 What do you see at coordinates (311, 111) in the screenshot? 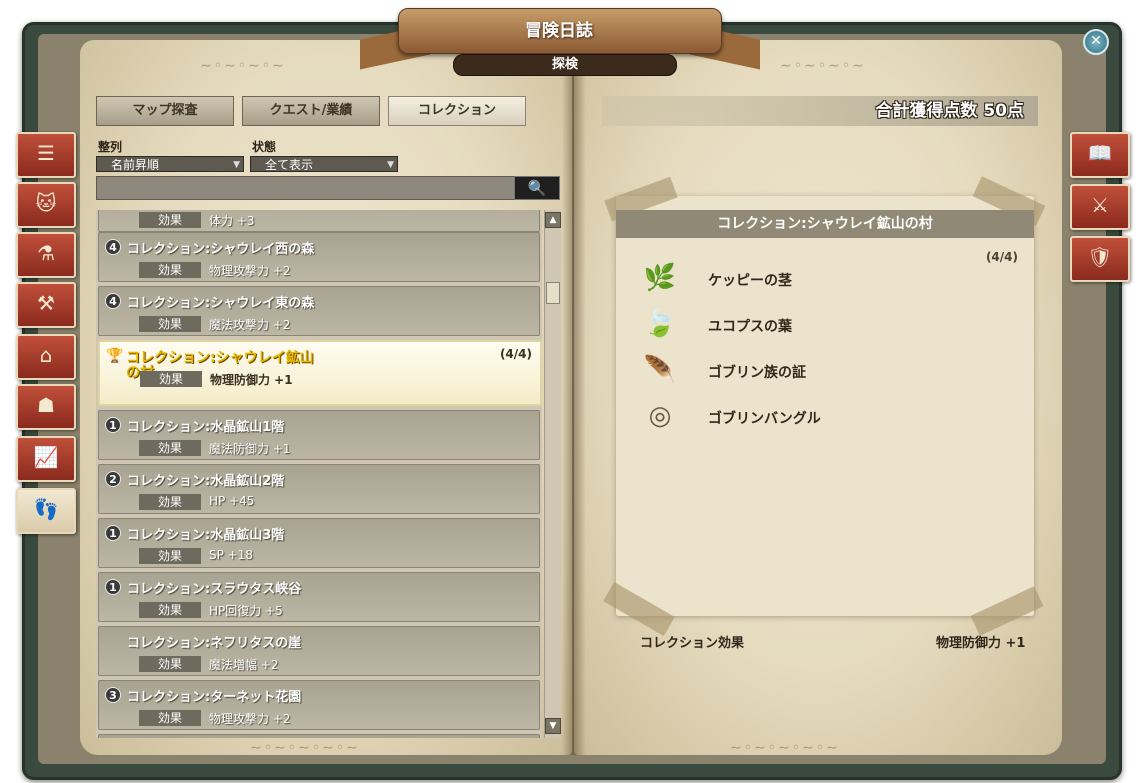
I see `tab-quest-achievements: クエスト/業績` at bounding box center [311, 111].